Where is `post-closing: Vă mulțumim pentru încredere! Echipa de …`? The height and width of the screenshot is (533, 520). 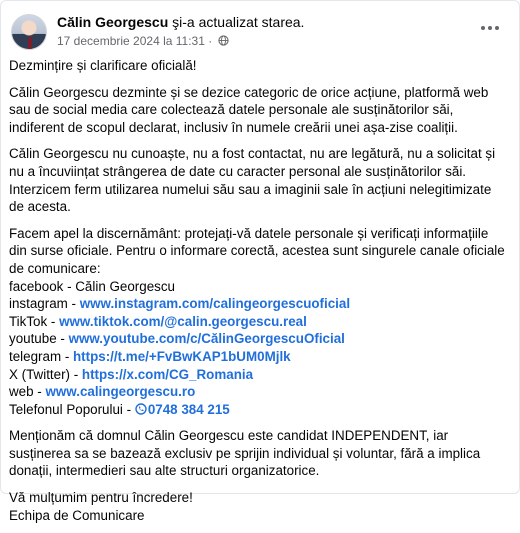
post-closing: Vă mulțumim pentru încredere! Echipa de … is located at coordinates (259, 506).